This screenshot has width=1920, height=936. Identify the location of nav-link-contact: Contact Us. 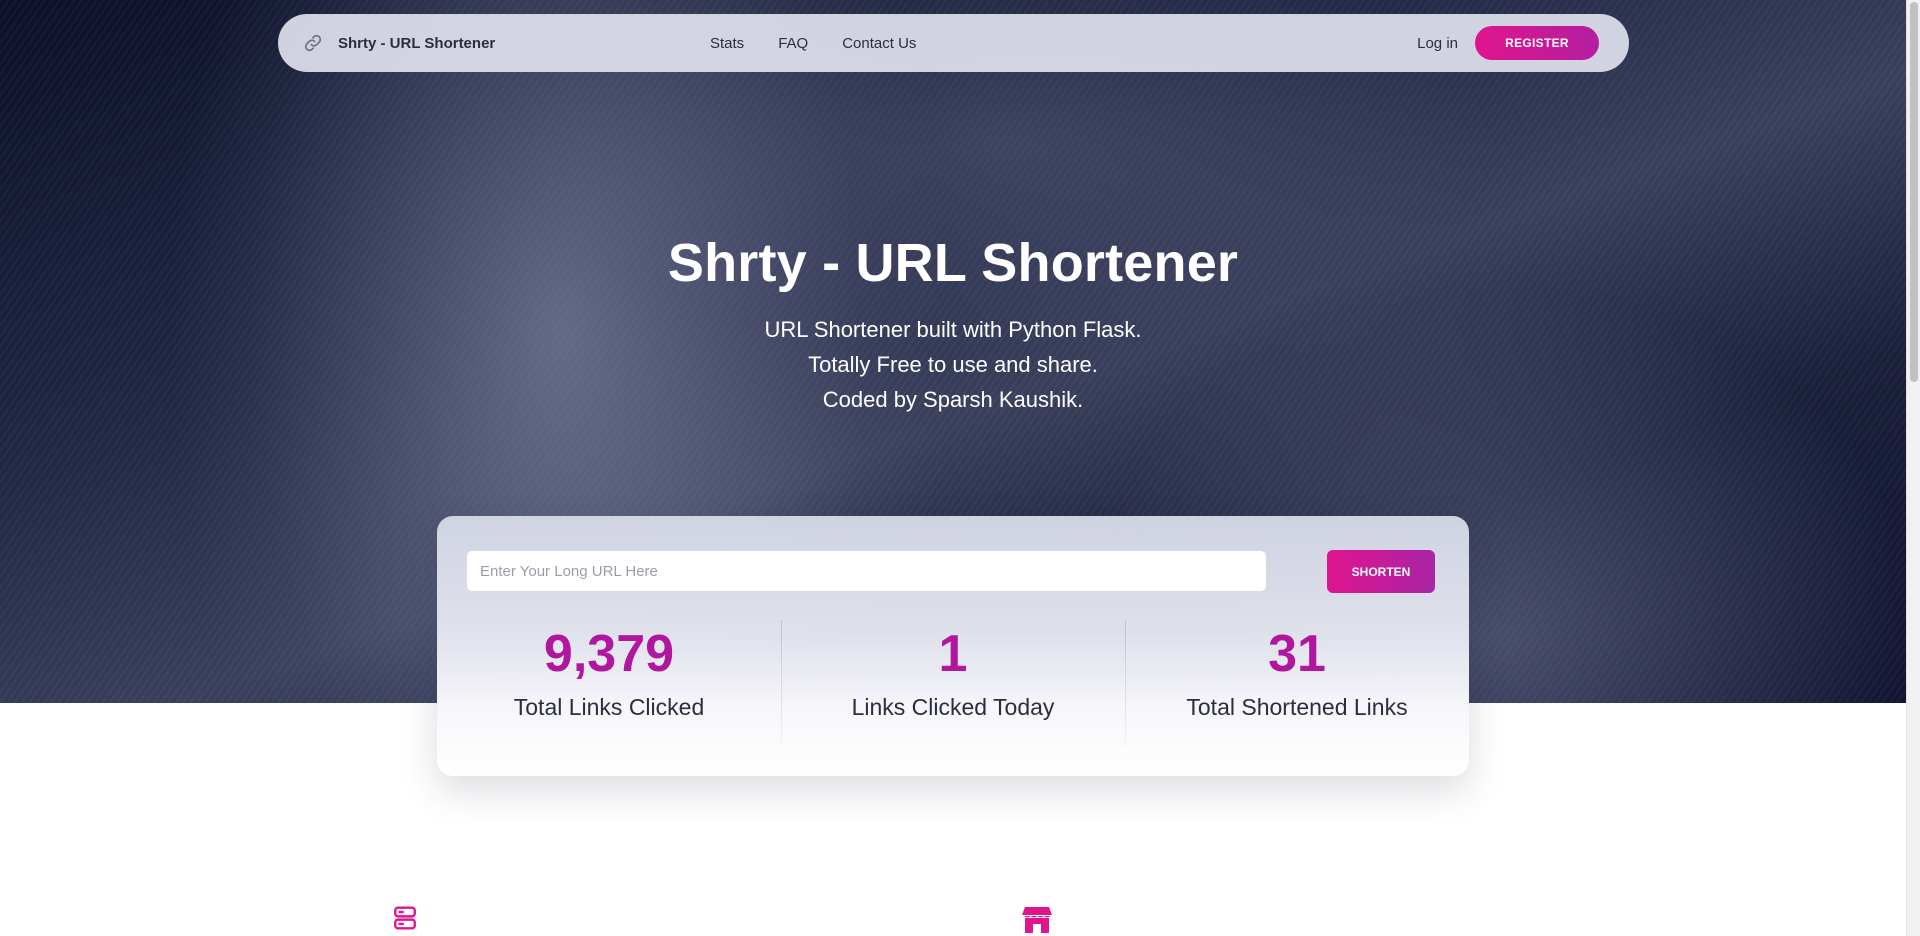
(879, 43).